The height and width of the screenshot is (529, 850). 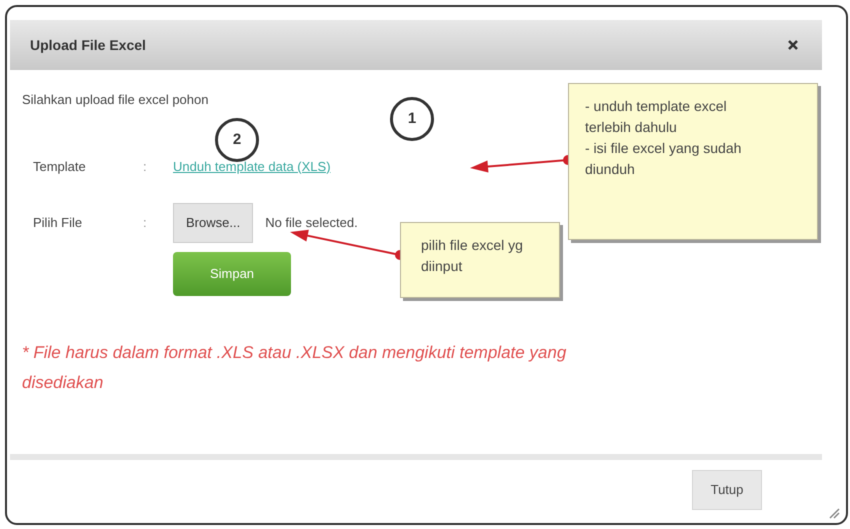 What do you see at coordinates (295, 368) in the screenshot?
I see `format-note: * File harus dalam format .XLS atau .XLSX dan mengikuti template yang disediakan` at bounding box center [295, 368].